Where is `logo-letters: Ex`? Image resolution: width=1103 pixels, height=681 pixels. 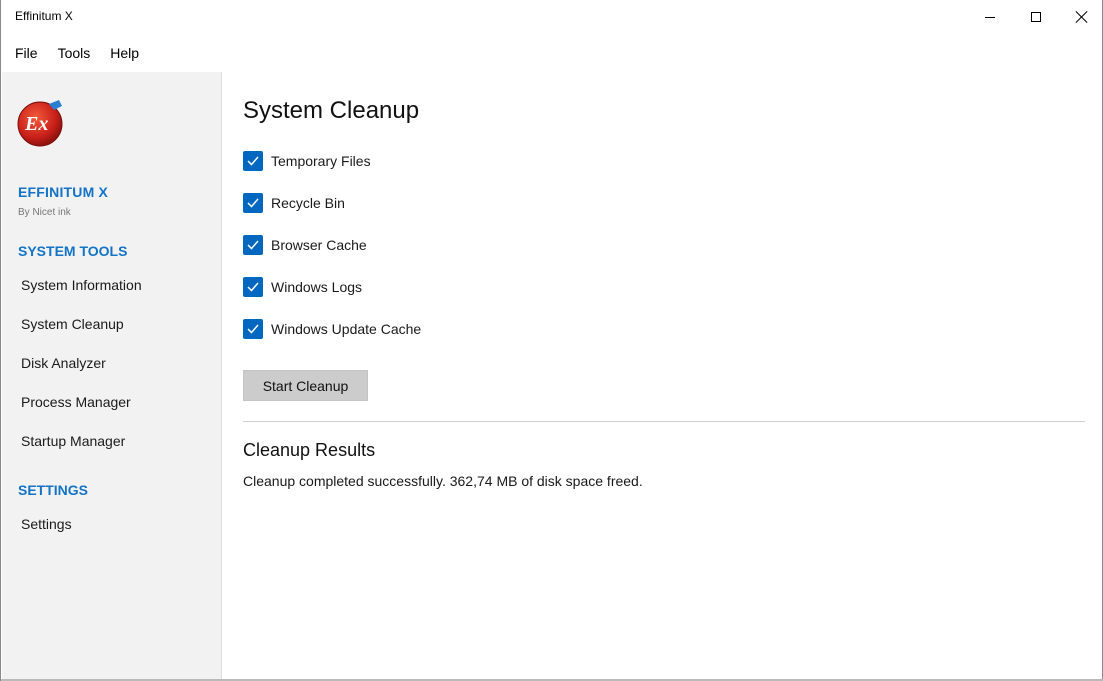 logo-letters: Ex is located at coordinates (36, 124).